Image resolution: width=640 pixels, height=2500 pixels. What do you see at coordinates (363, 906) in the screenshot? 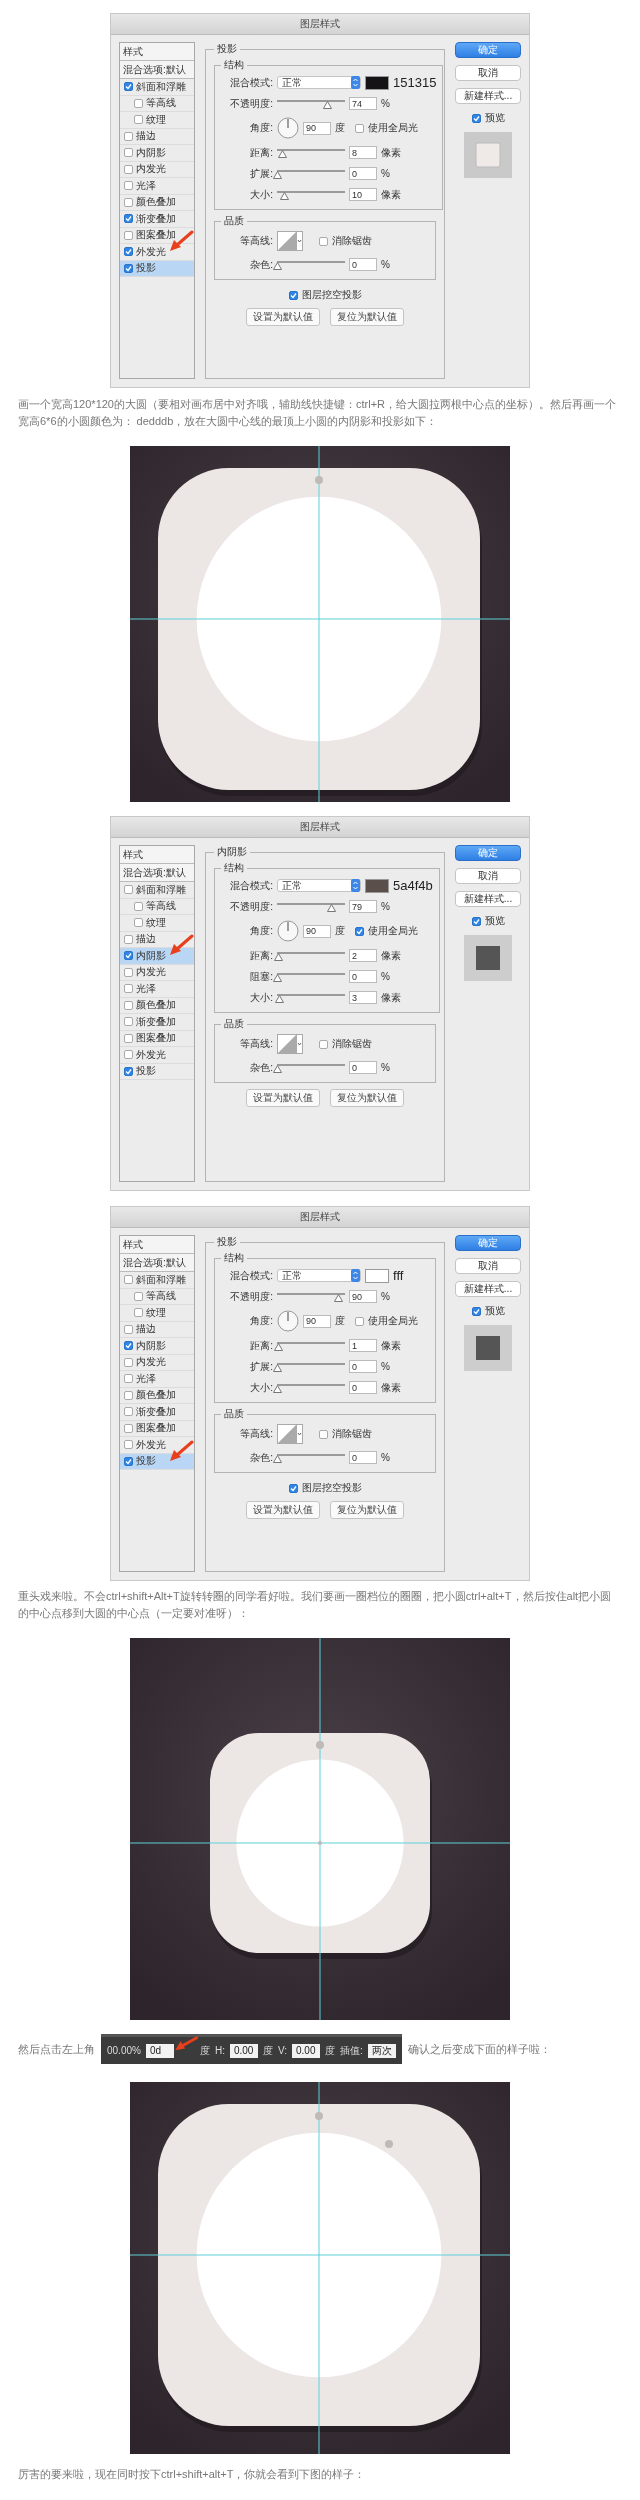
I see `value-field: 79` at bounding box center [363, 906].